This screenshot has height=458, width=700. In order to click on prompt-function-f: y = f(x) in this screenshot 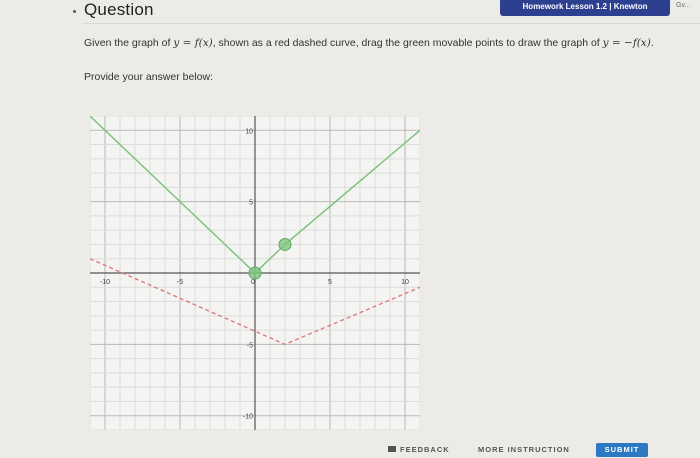, I will do `click(193, 43)`.